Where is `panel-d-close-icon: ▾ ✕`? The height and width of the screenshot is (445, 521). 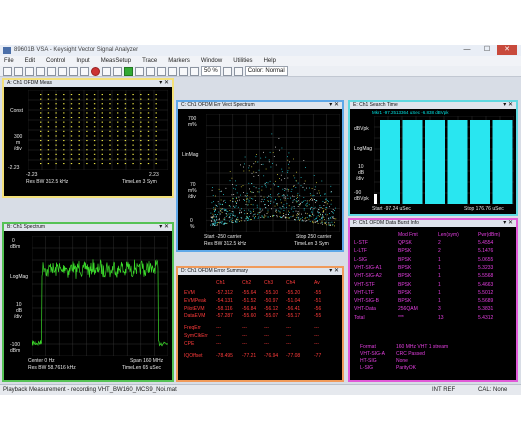 panel-d-close-icon: ▾ ✕ is located at coordinates (334, 271).